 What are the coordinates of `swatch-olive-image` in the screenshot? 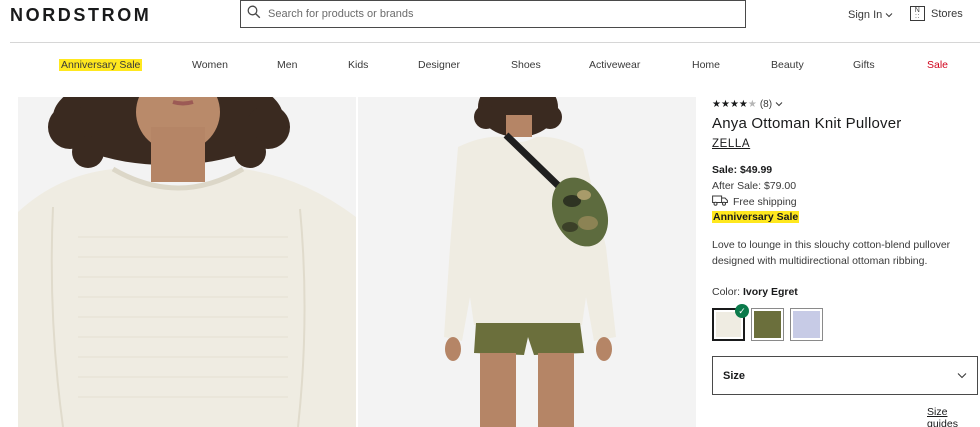 It's located at (767, 324).